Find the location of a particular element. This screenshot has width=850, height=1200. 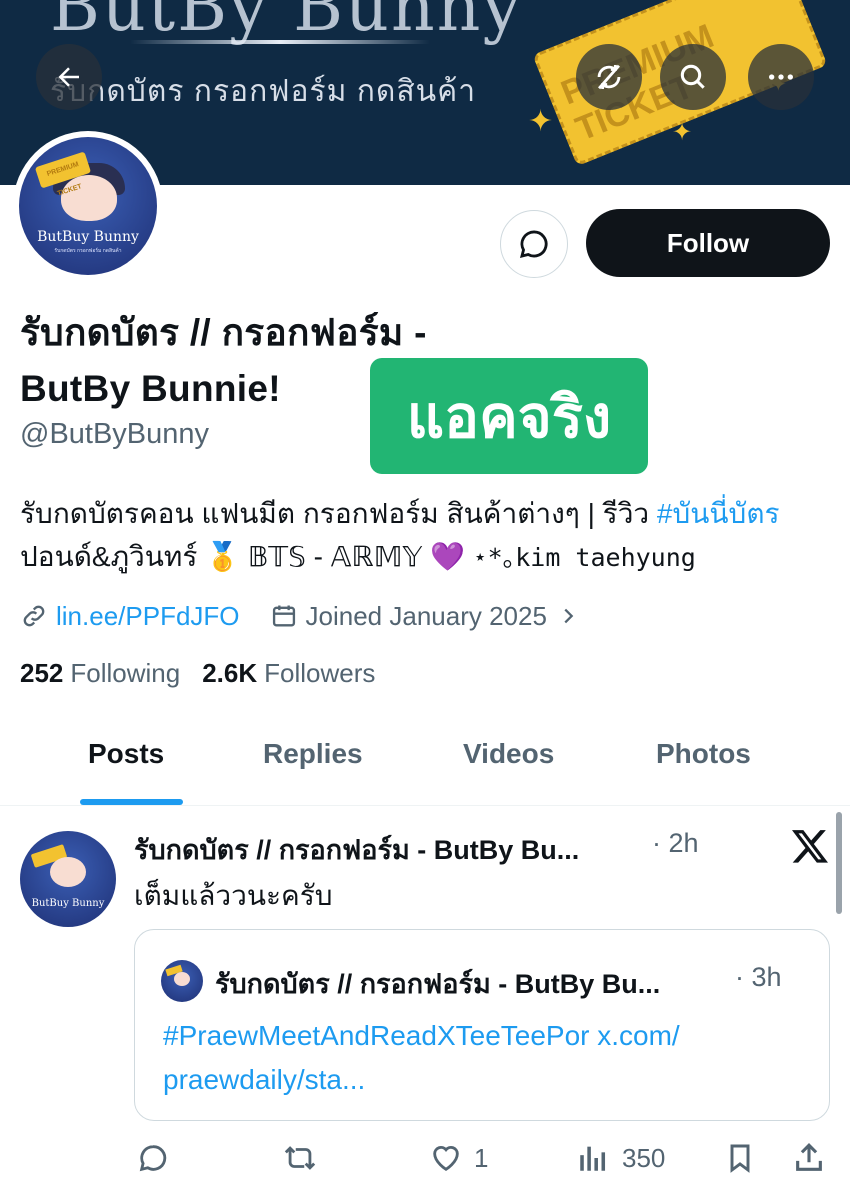

followers-label: Followers is located at coordinates (320, 673).